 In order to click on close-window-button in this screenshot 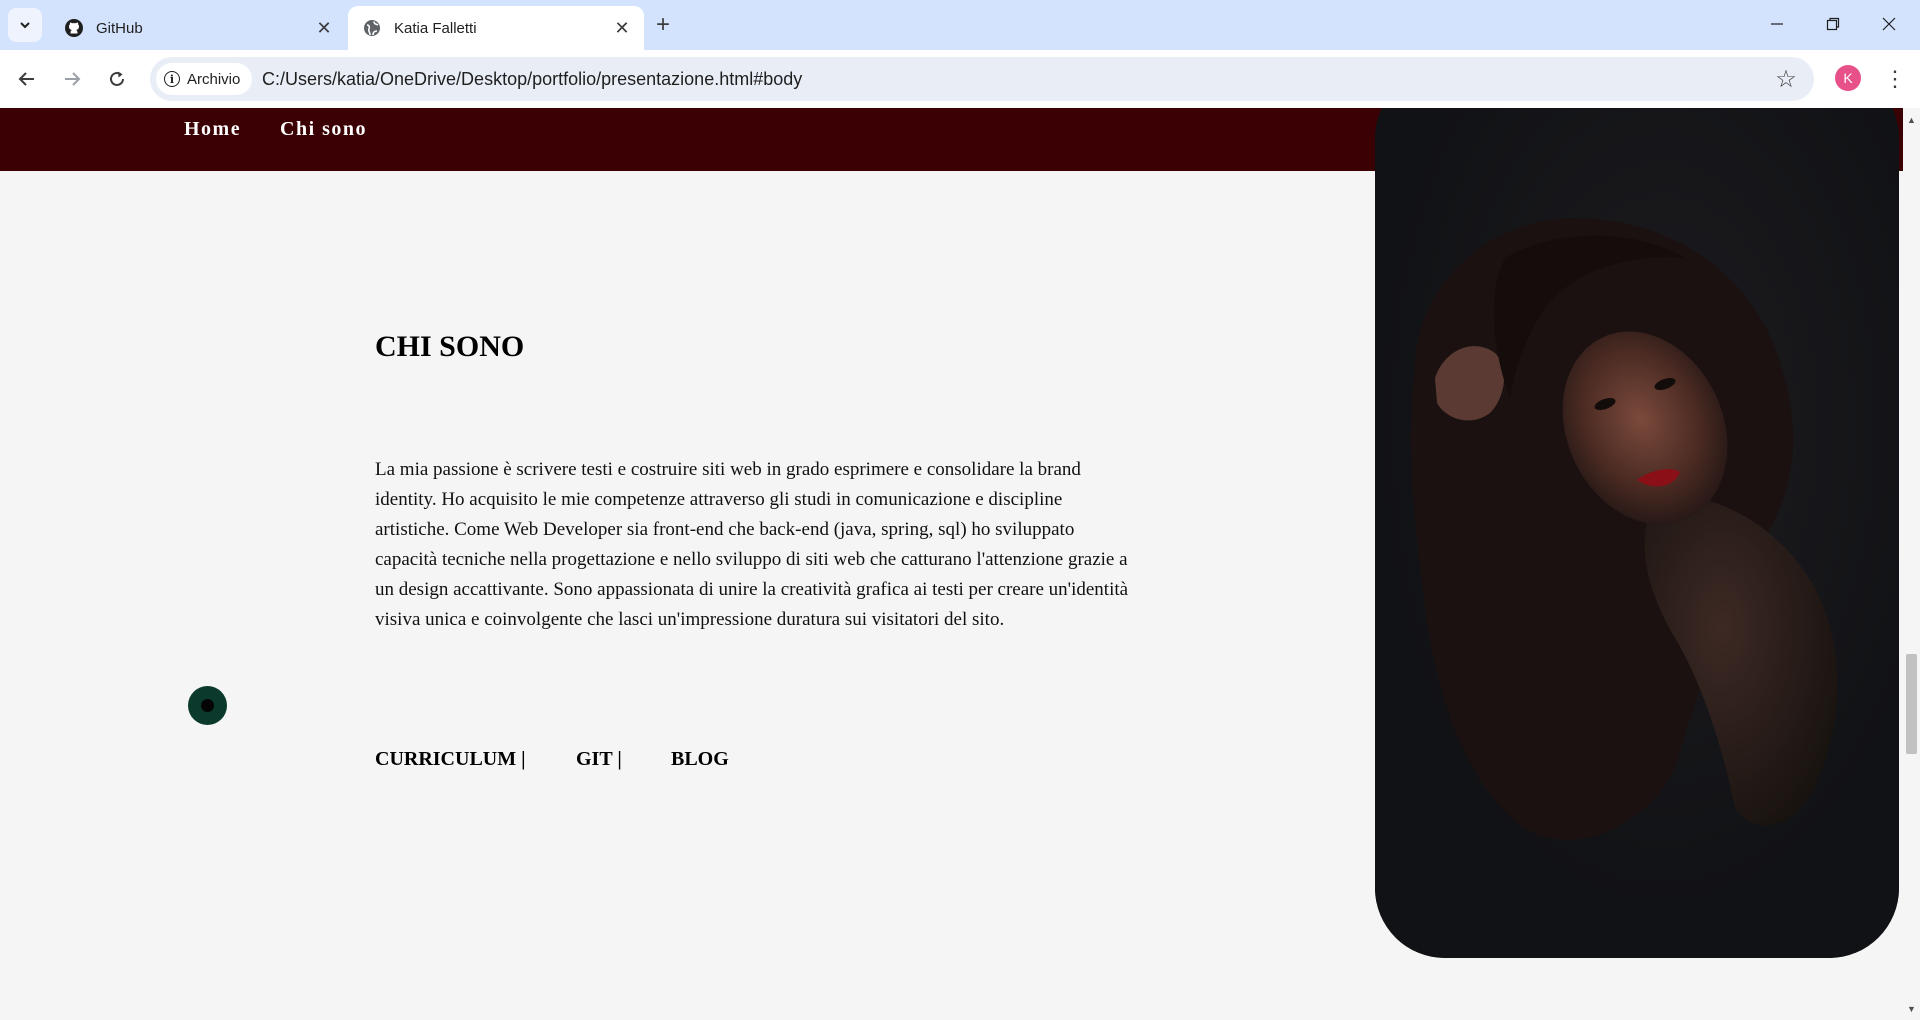, I will do `click(1889, 24)`.